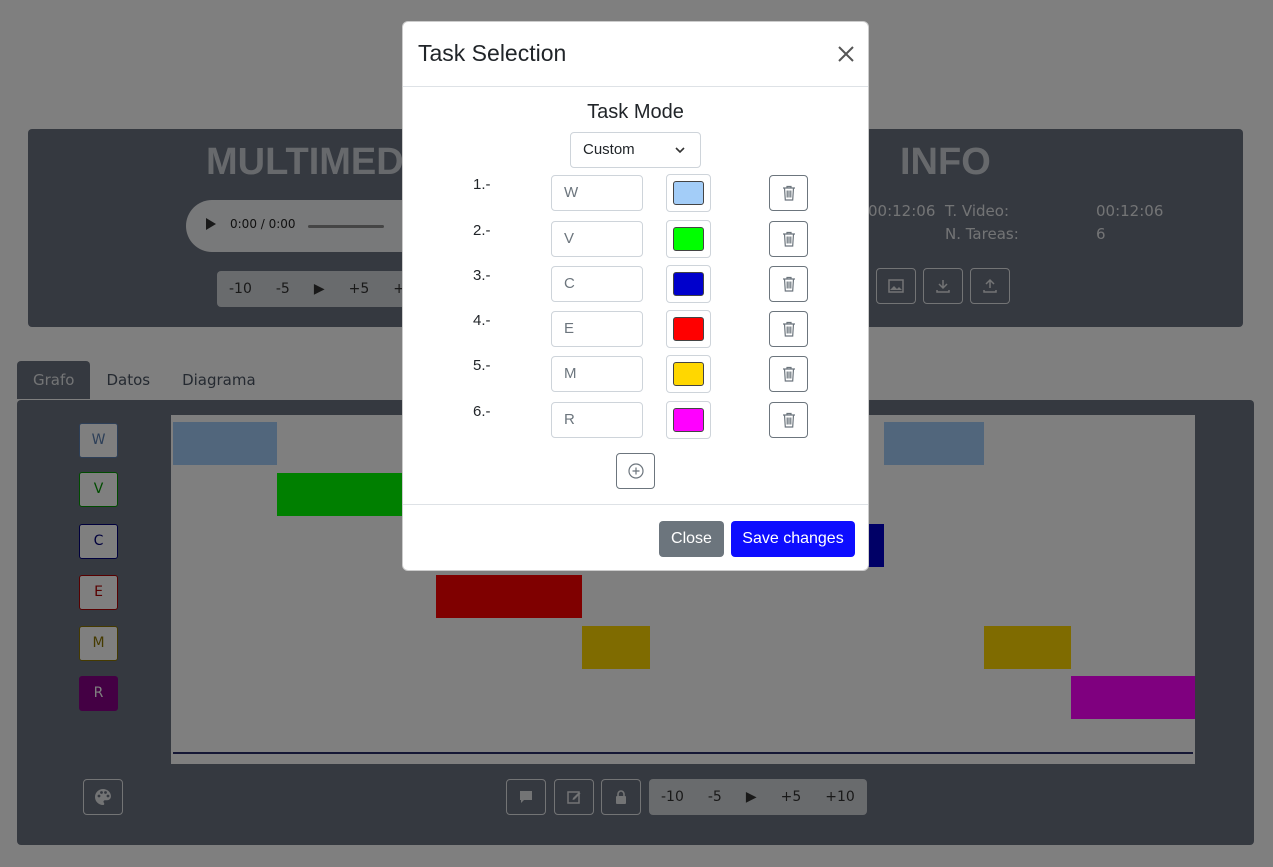 This screenshot has width=1273, height=867. I want to click on chevron-down-icon, so click(680, 150).